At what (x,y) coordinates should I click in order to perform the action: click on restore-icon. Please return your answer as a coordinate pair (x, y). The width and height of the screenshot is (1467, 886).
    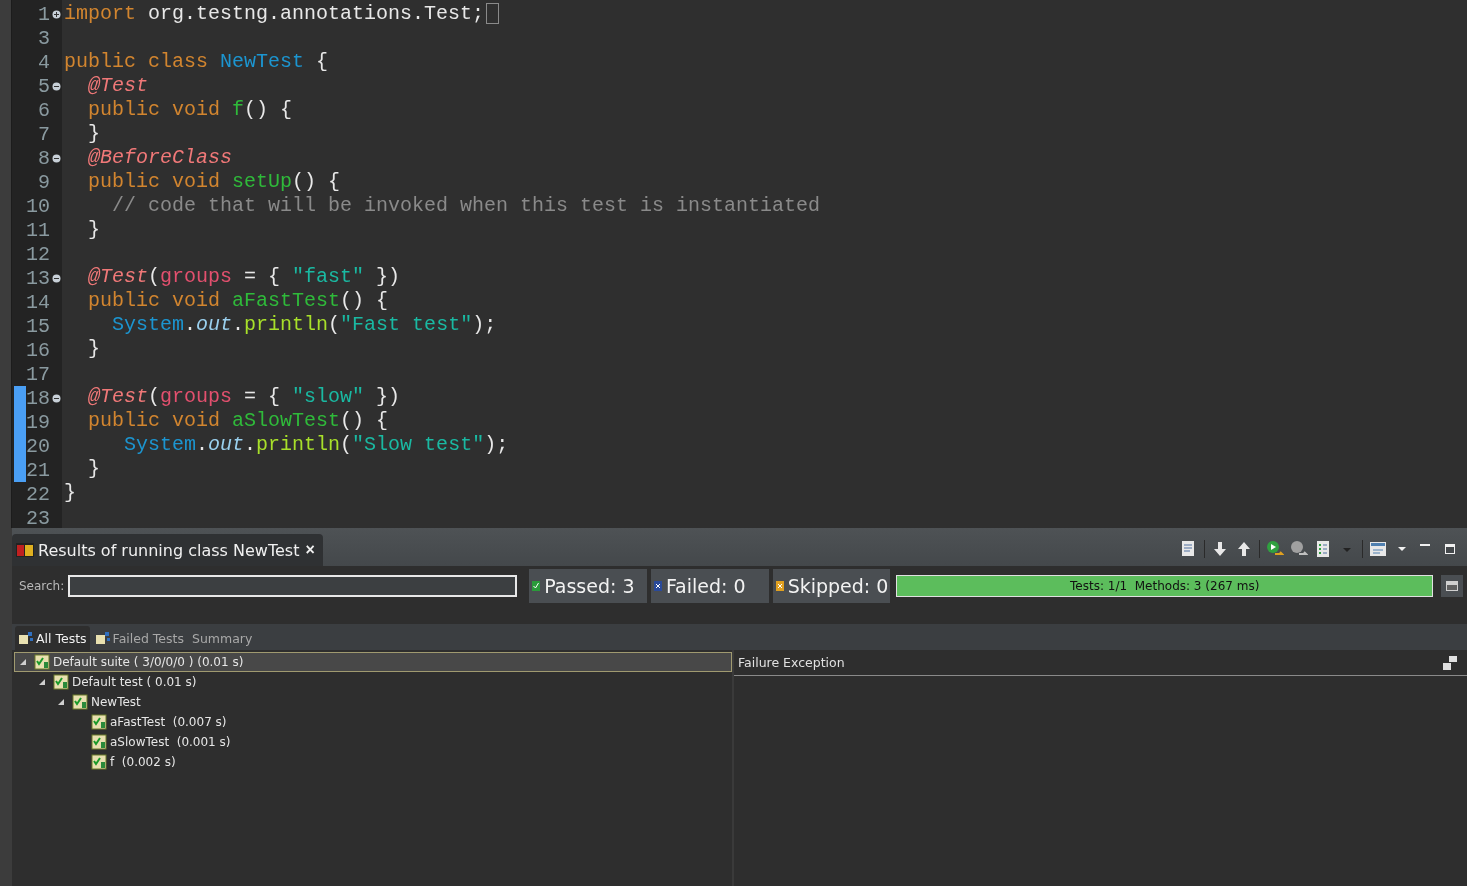
    Looking at the image, I should click on (1450, 662).